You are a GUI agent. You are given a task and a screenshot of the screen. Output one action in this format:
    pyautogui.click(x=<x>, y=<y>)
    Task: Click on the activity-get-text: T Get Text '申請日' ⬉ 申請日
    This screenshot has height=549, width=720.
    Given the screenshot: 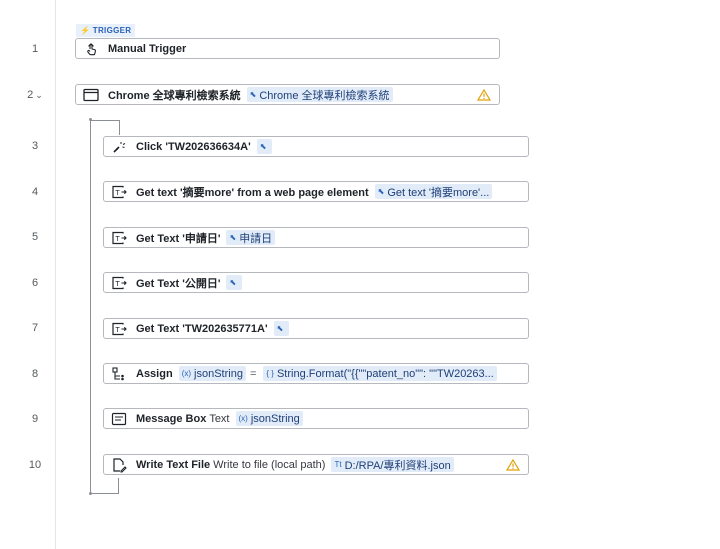 What is the action you would take?
    pyautogui.click(x=316, y=237)
    